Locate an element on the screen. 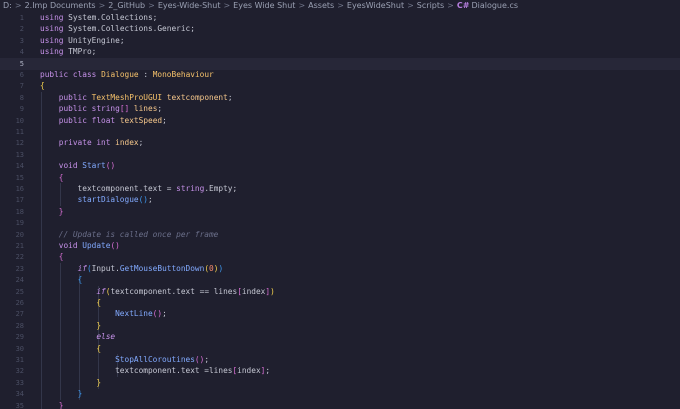 This screenshot has height=409, width=680. breadcrumb-segment: D: is located at coordinates (7, 6).